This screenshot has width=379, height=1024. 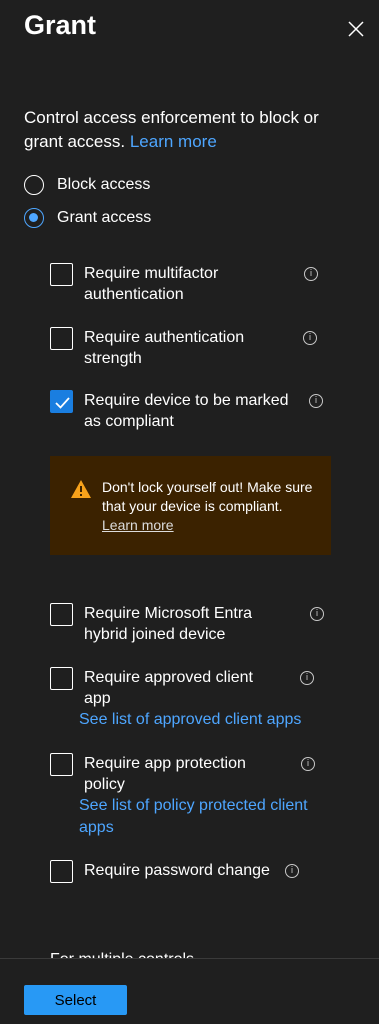 What do you see at coordinates (173, 141) in the screenshot?
I see `learn-more-link: Learn more` at bounding box center [173, 141].